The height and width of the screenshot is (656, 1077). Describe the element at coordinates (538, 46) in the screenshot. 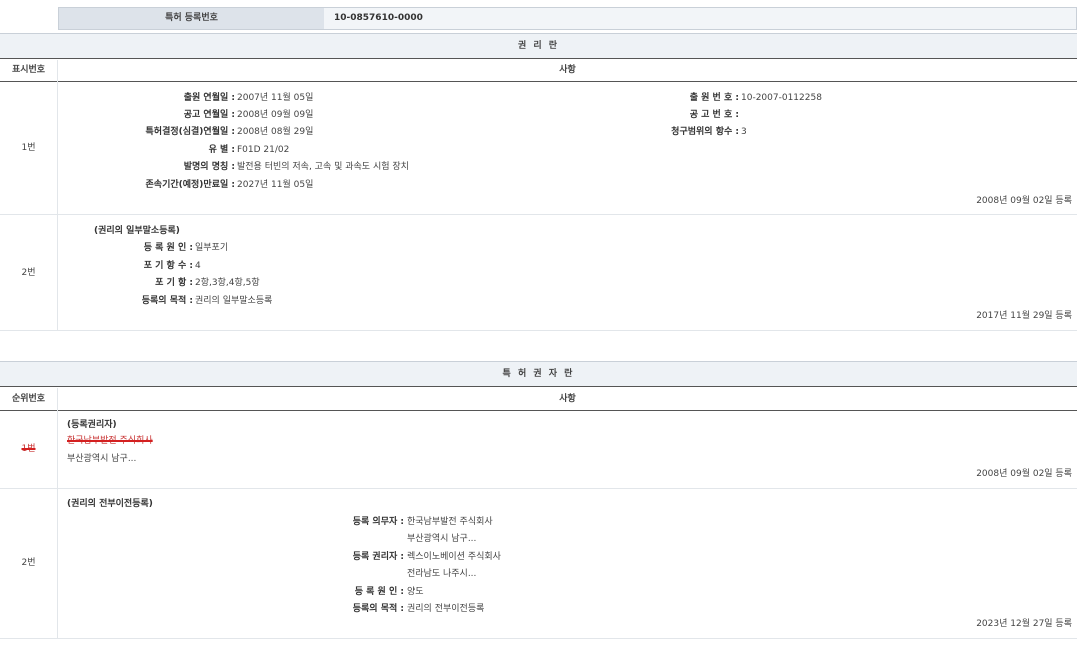

I see `rights-section-title: 권 리 란` at that location.